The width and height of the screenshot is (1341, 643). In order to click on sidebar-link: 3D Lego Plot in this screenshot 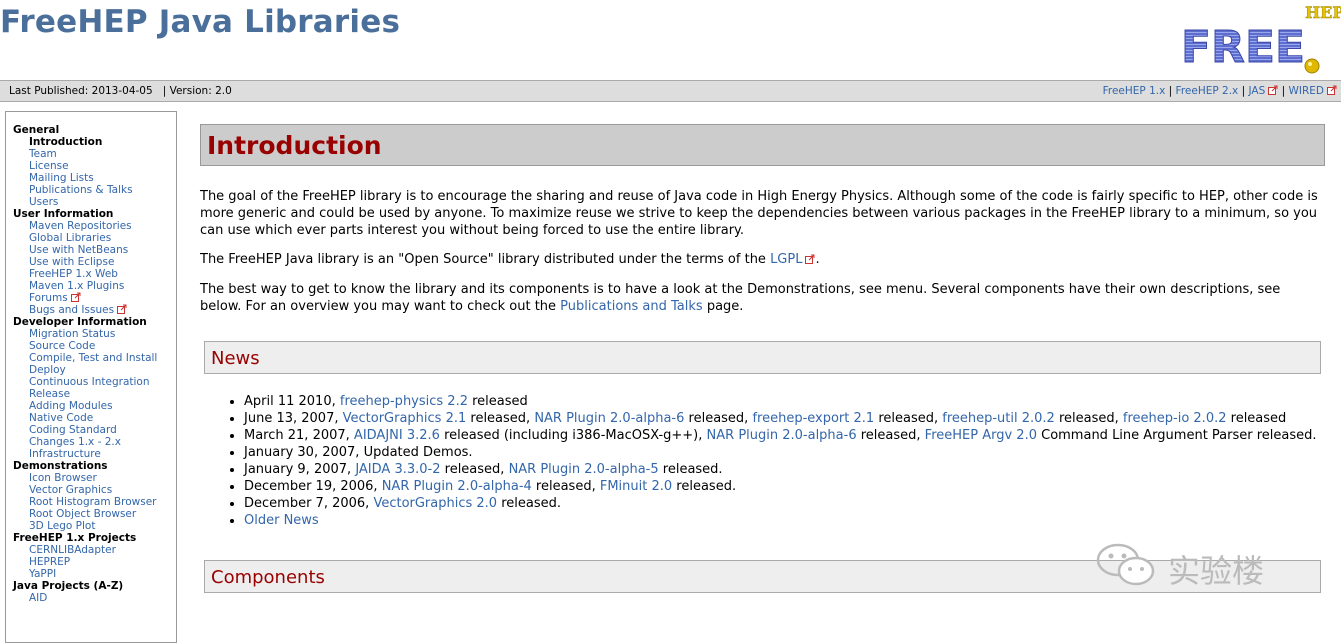, I will do `click(62, 526)`.